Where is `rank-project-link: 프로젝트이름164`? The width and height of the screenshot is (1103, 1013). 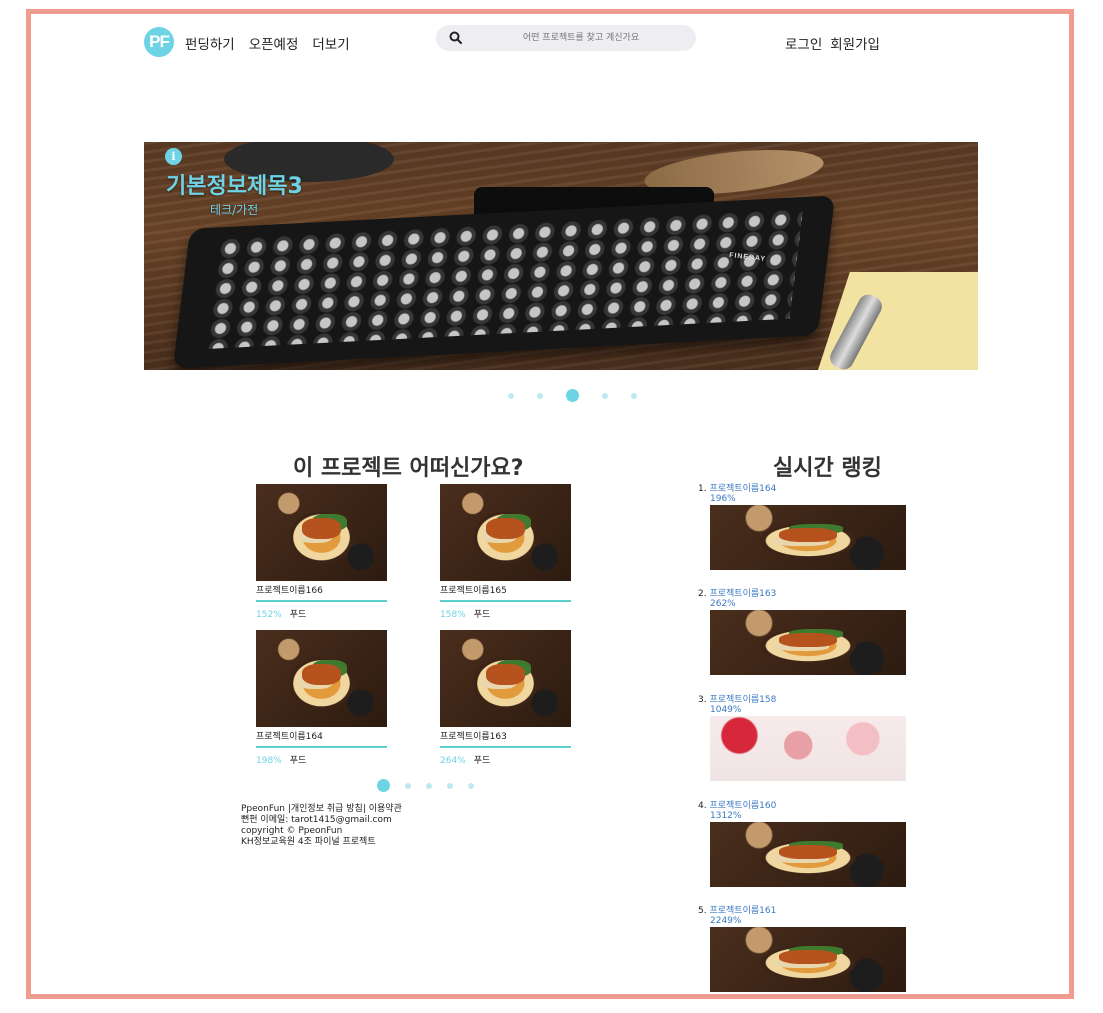
rank-project-link: 프로젝트이름164 is located at coordinates (742, 489).